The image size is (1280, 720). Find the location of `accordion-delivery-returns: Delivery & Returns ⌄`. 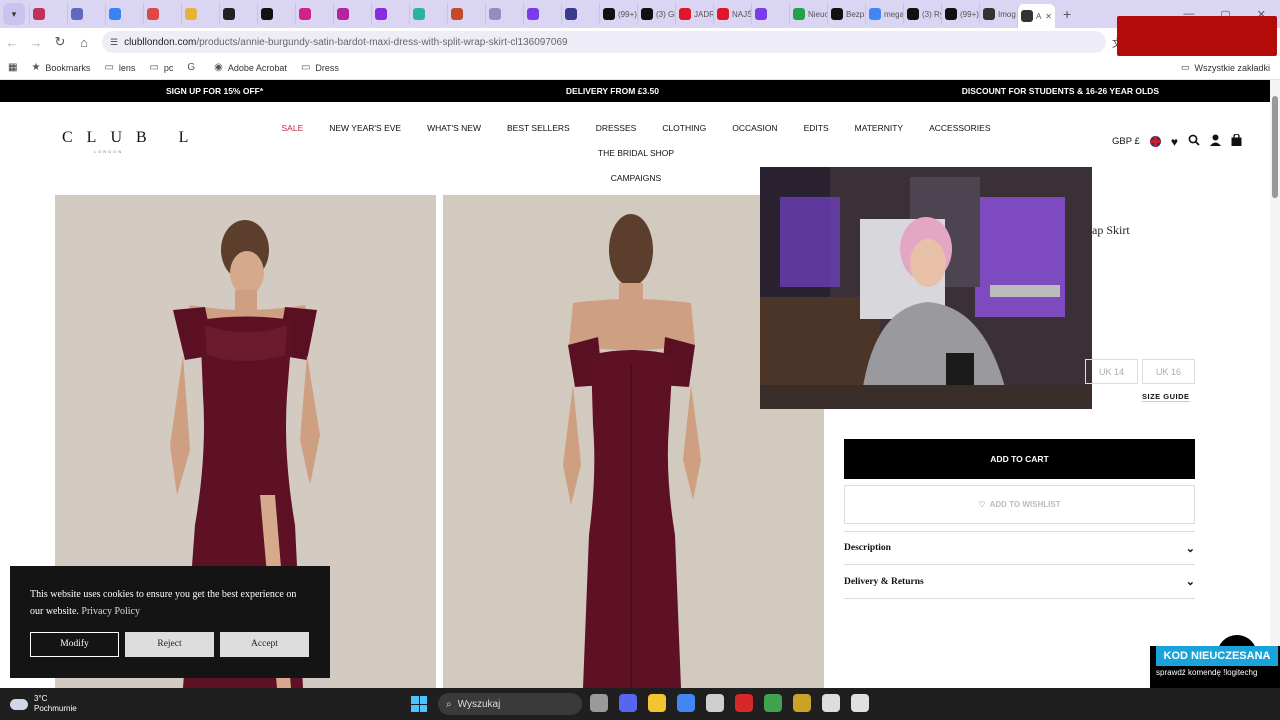

accordion-delivery-returns: Delivery & Returns ⌄ is located at coordinates (1019, 582).